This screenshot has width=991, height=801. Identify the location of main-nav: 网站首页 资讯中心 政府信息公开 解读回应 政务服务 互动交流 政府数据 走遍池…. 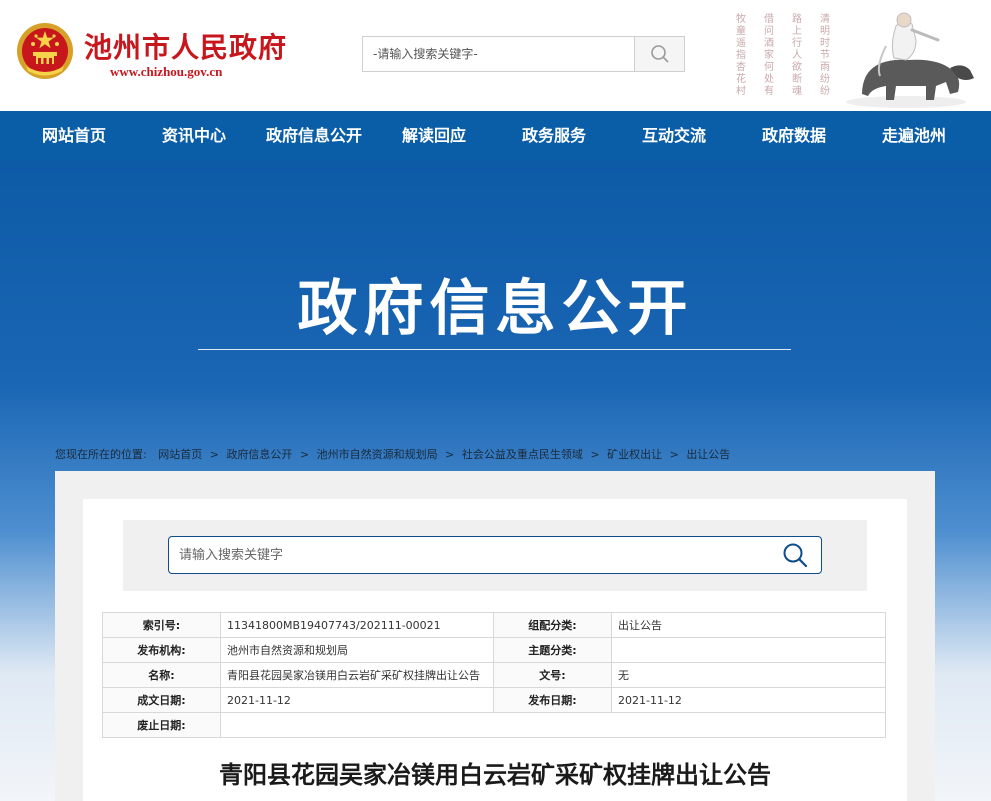
(495, 135).